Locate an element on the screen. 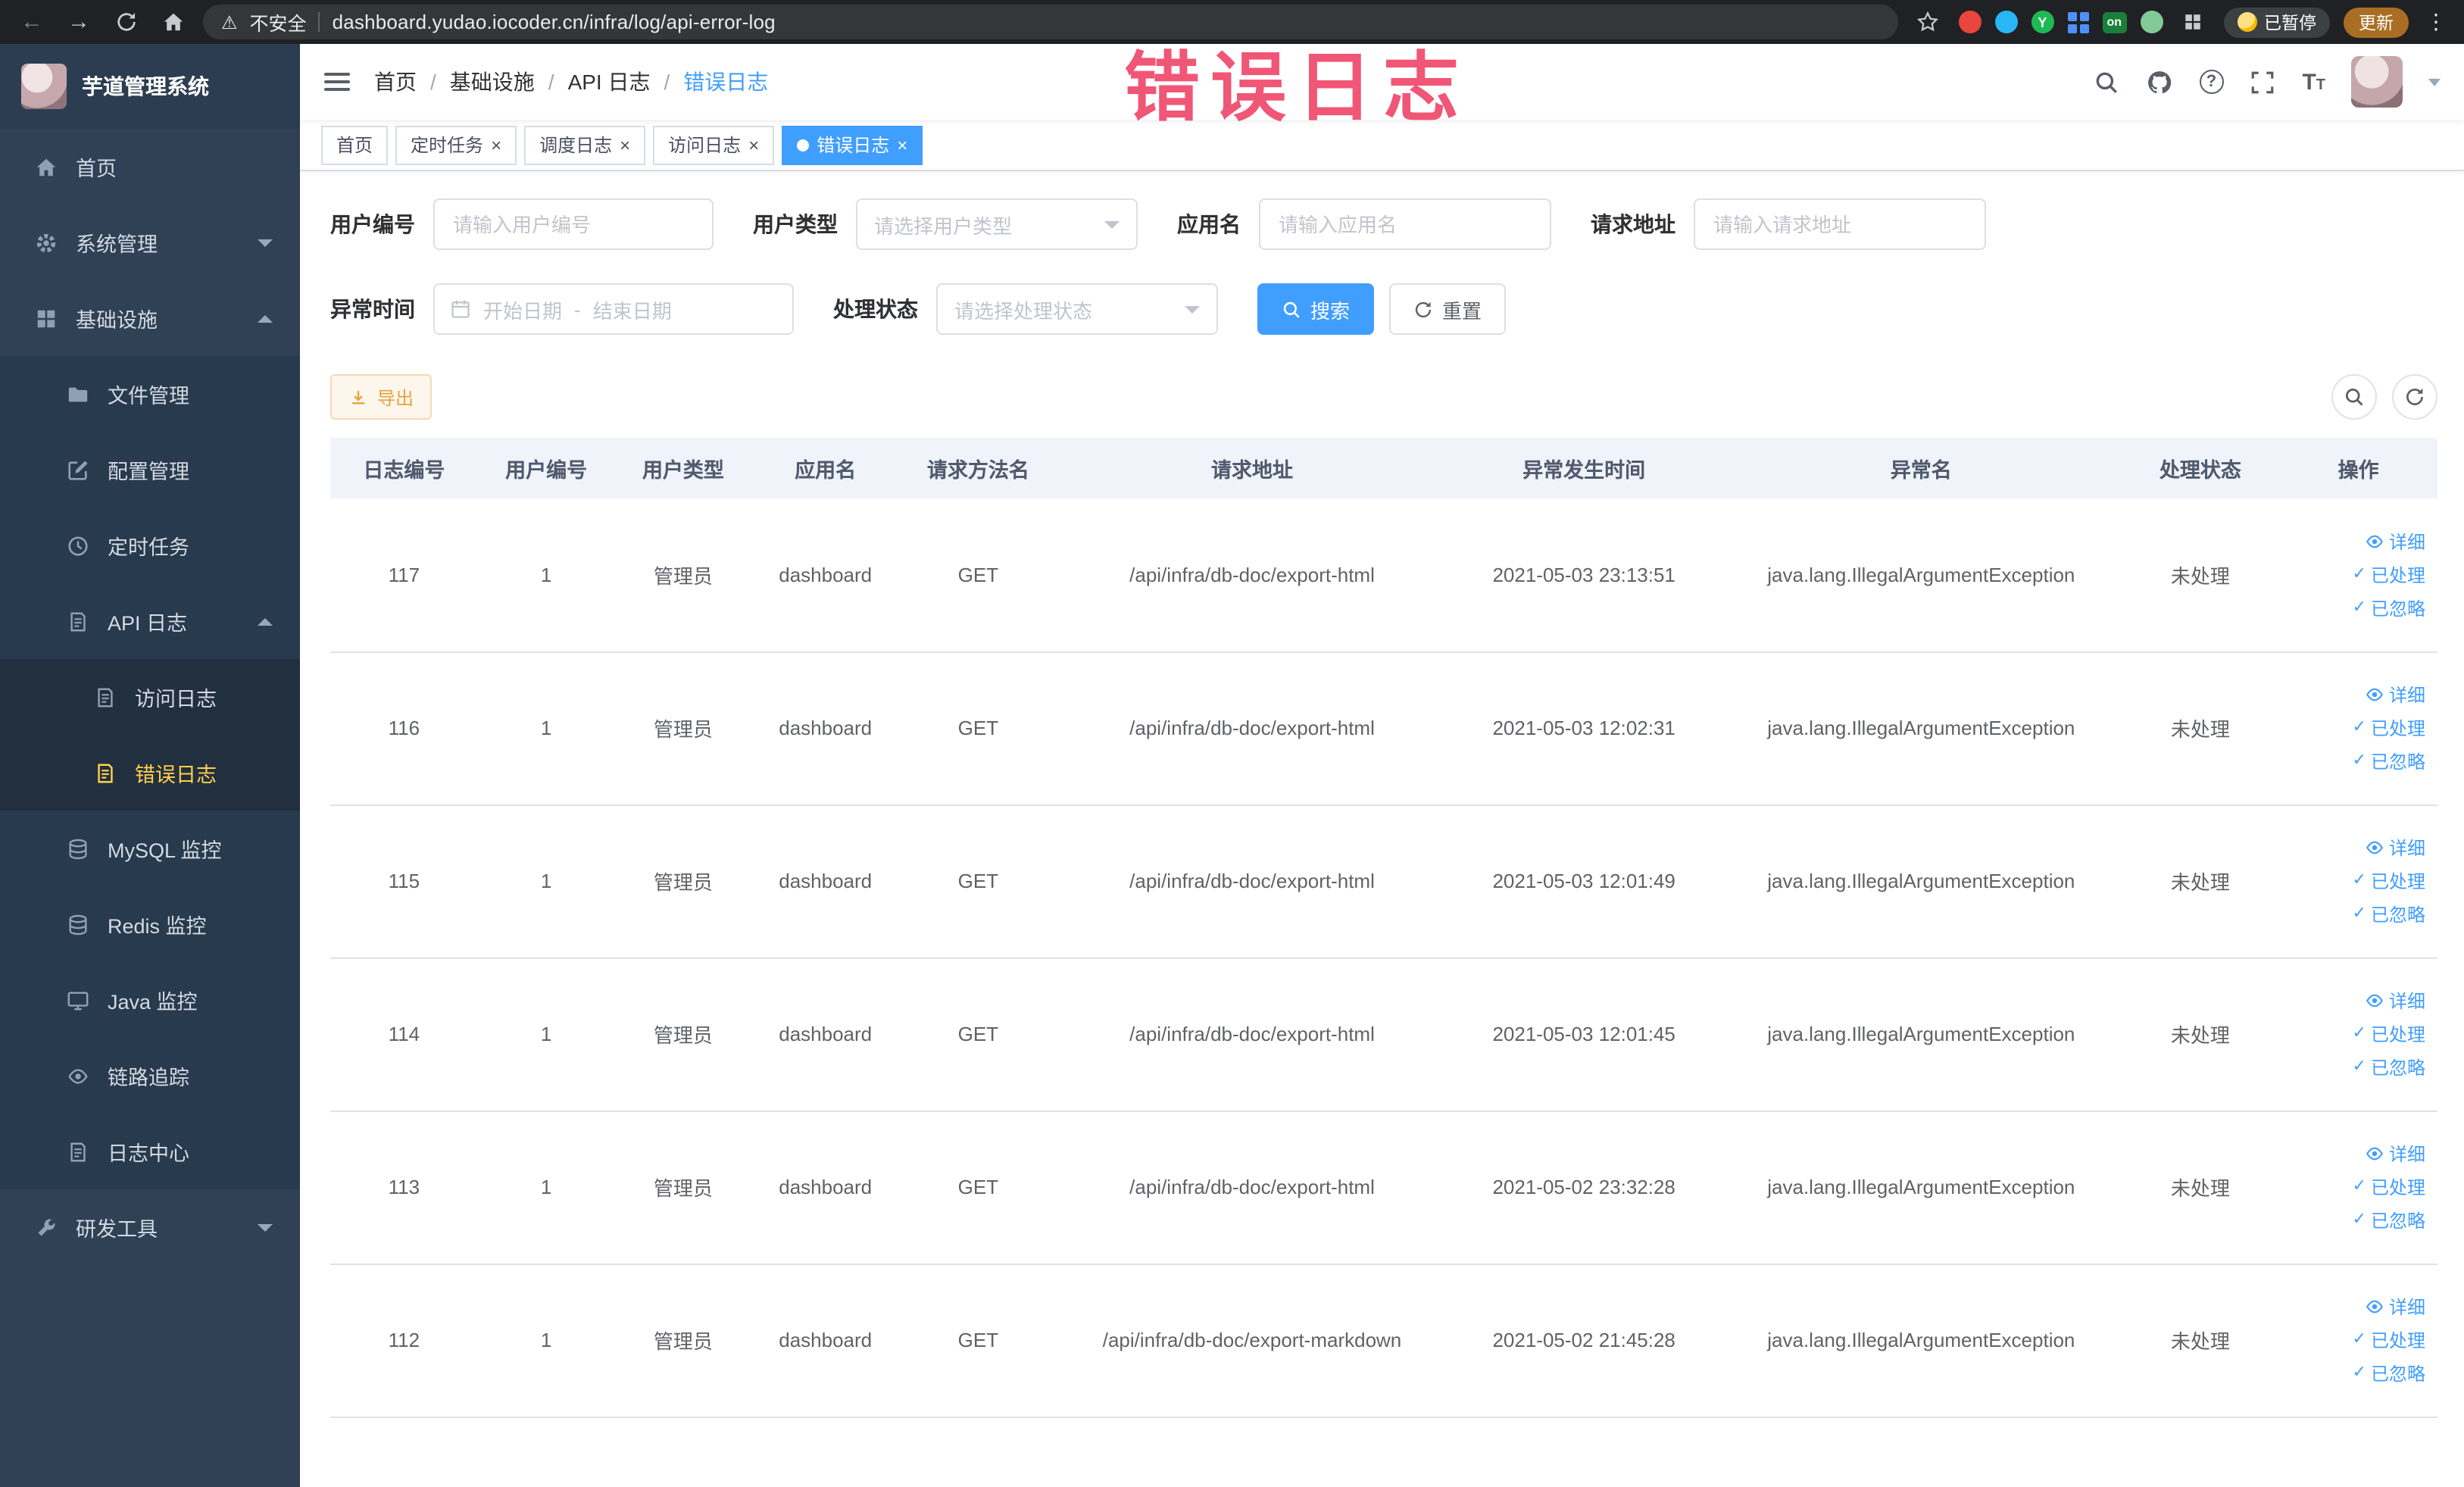 The height and width of the screenshot is (1487, 2464). refresh-table-button is located at coordinates (2414, 397).